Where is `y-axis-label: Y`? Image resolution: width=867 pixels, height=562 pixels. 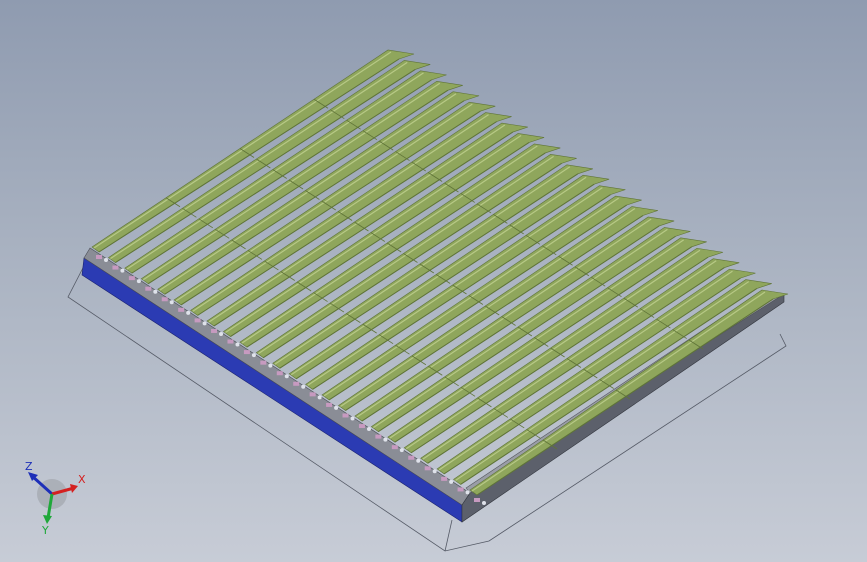
y-axis-label: Y is located at coordinates (45, 530).